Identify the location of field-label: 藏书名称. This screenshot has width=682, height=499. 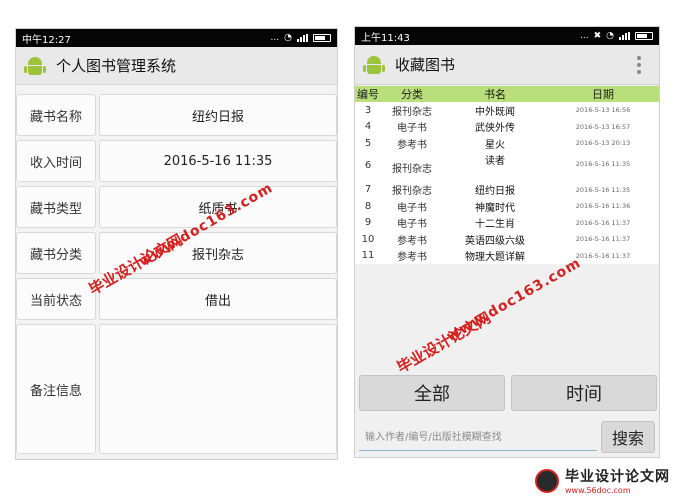
(56, 115).